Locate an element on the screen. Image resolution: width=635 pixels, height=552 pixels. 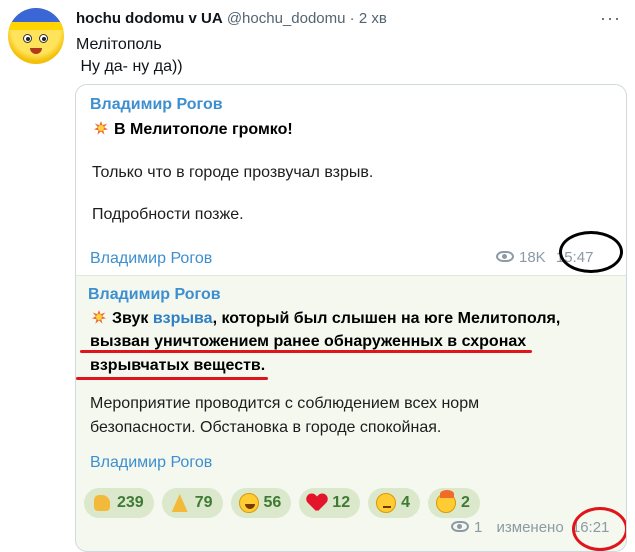
message-headline-line: взрывчатых веществ. is located at coordinates (178, 365).